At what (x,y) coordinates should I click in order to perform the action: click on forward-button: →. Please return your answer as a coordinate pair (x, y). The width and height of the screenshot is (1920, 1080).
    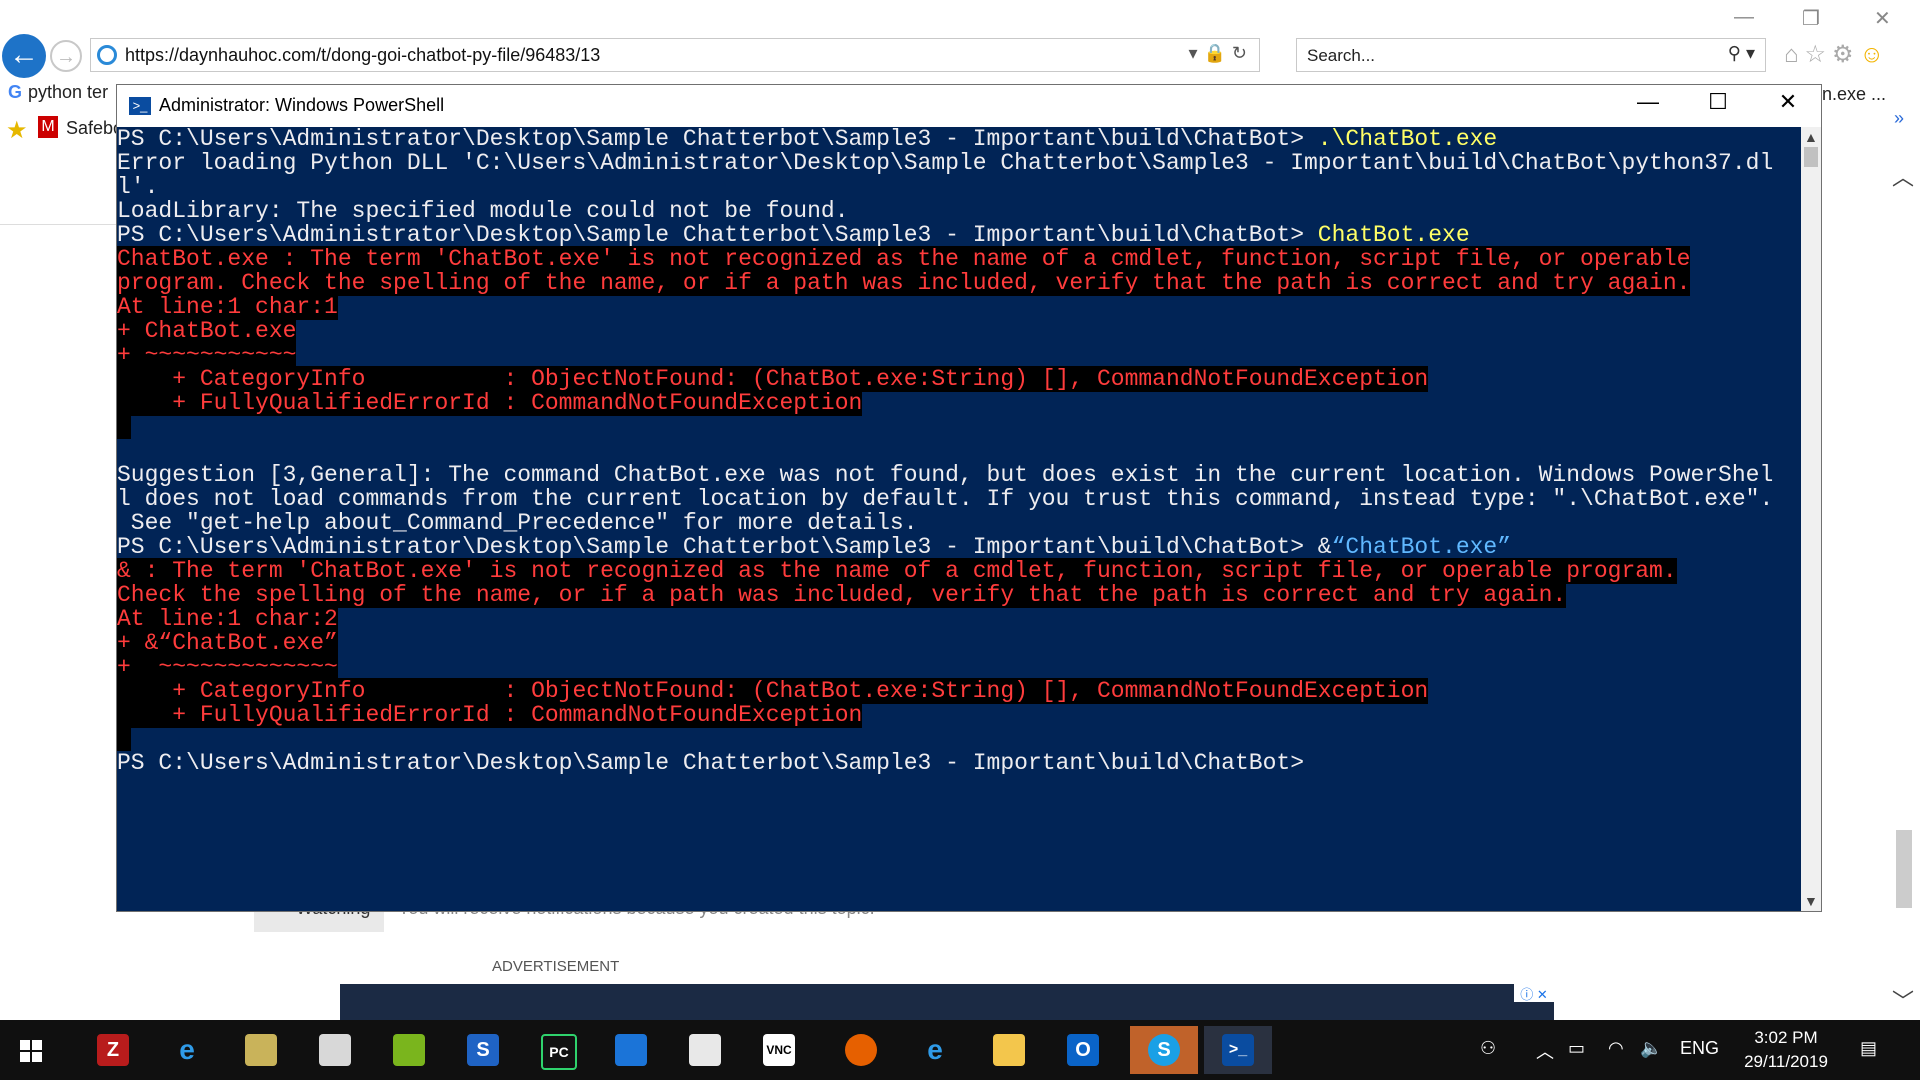
    Looking at the image, I should click on (66, 56).